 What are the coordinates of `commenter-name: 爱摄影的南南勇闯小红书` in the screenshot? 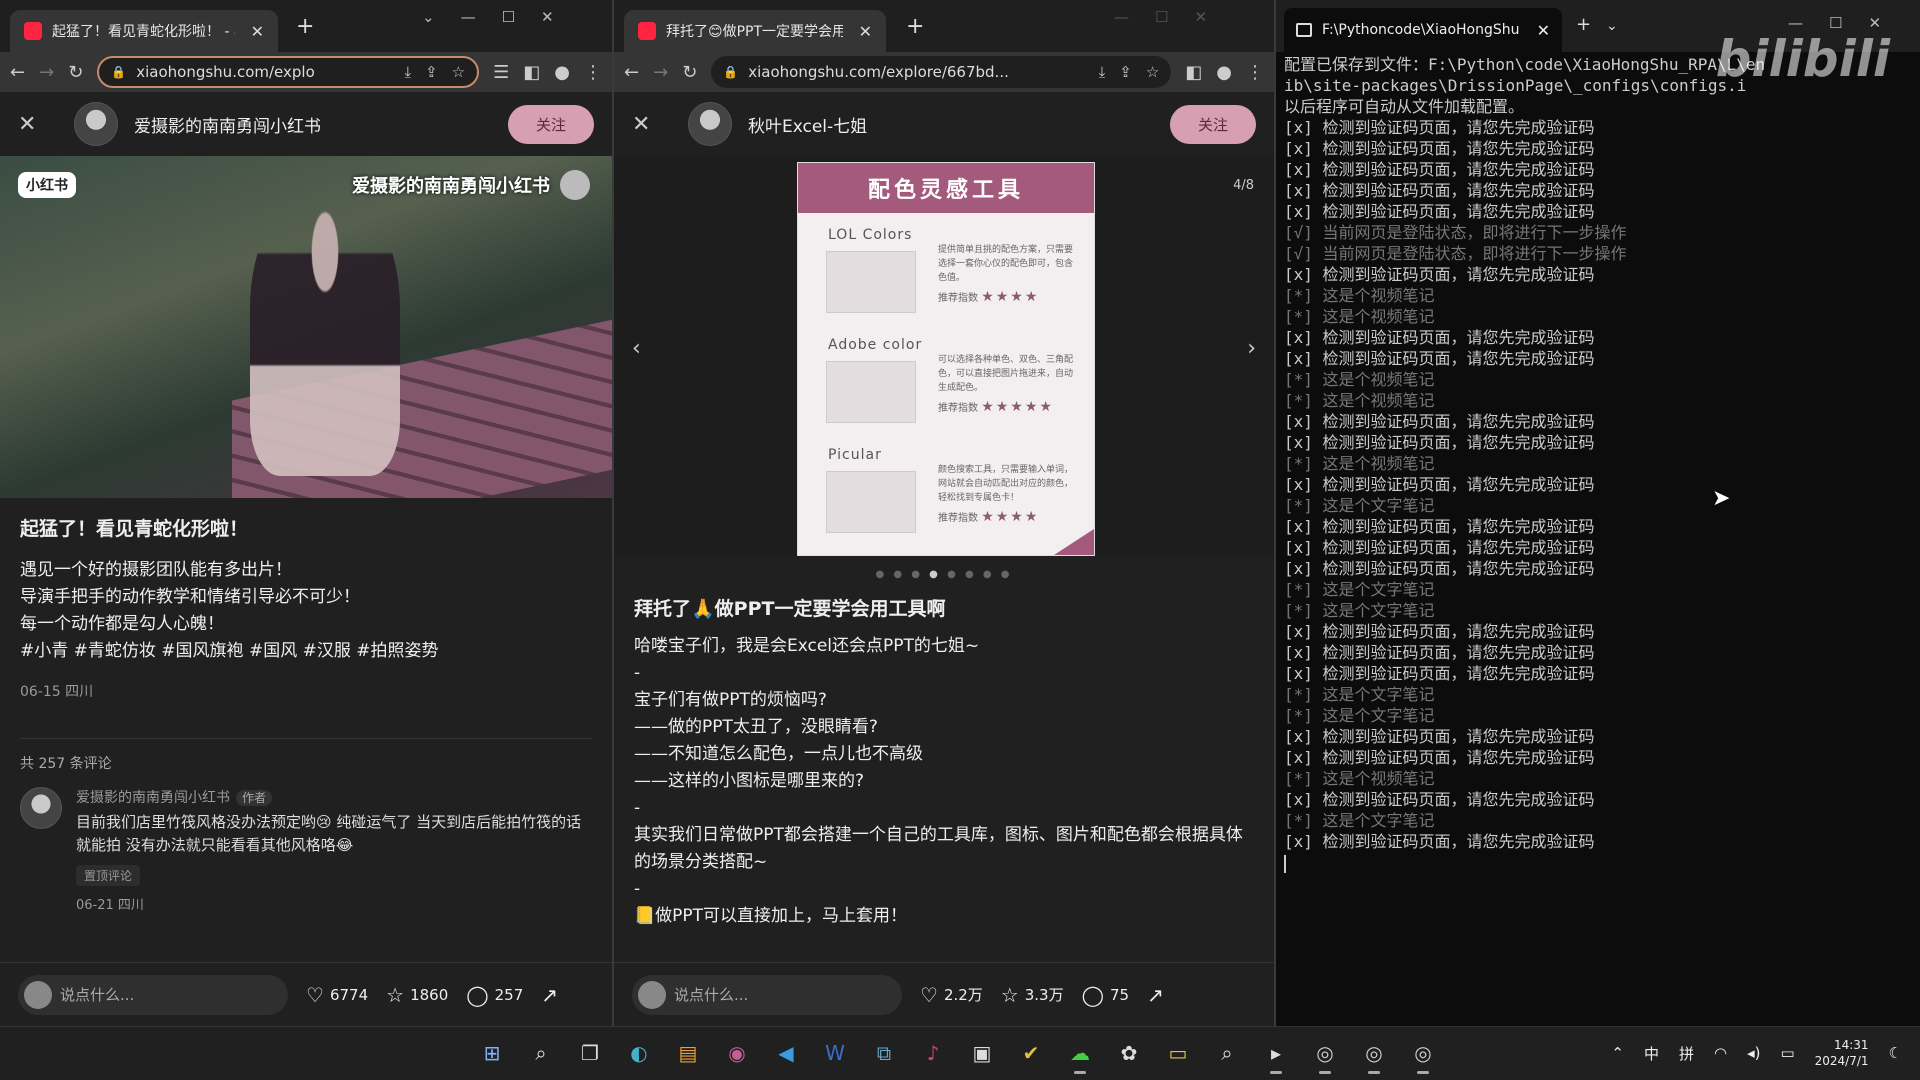 It's located at (153, 798).